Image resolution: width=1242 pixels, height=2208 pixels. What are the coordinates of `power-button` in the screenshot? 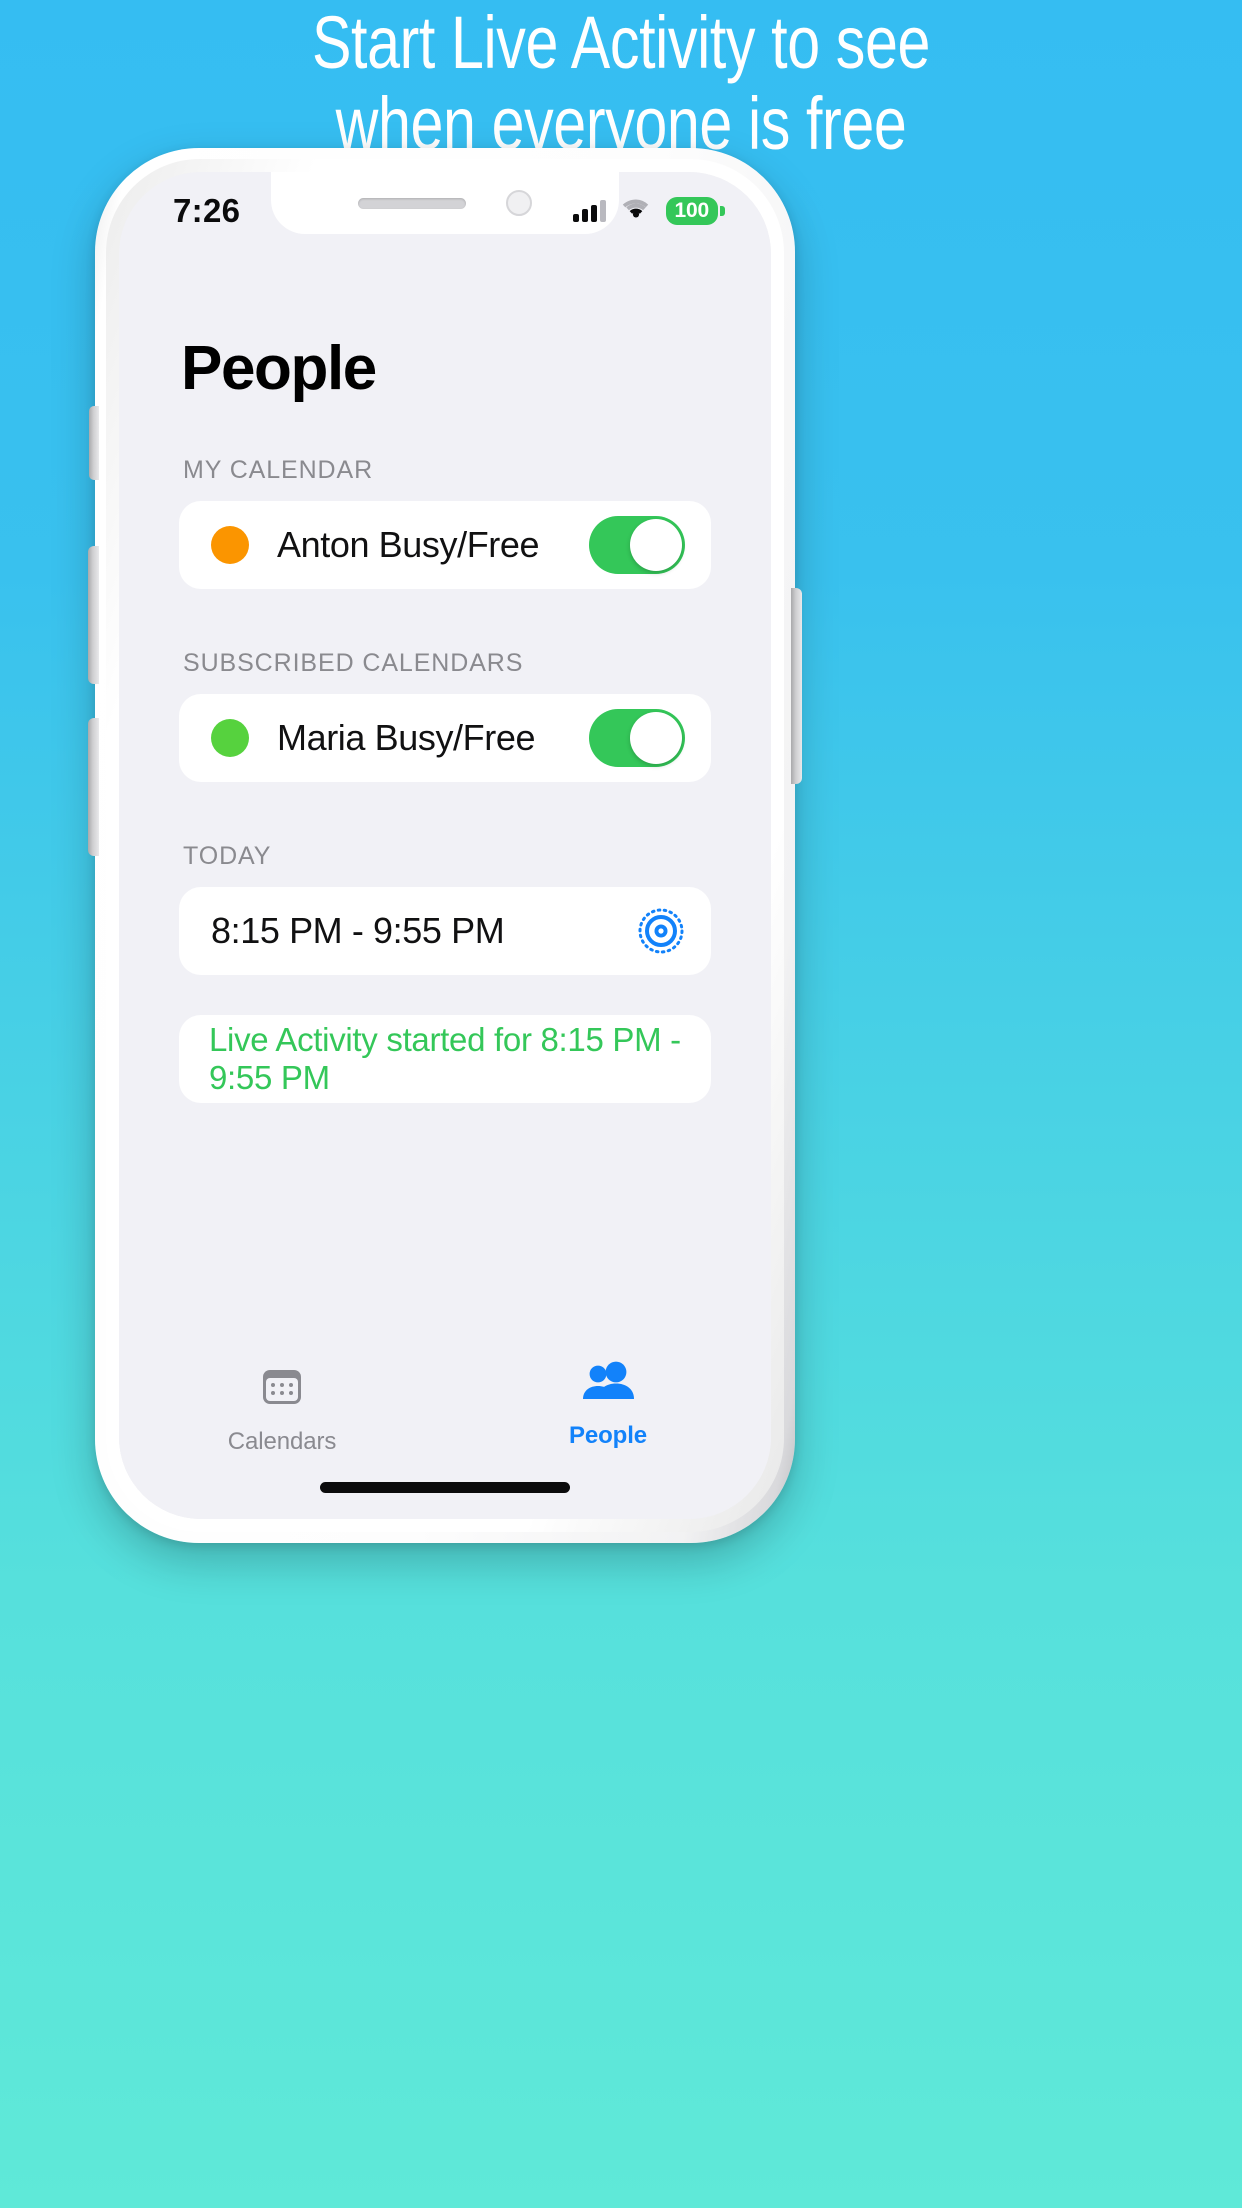 It's located at (796, 686).